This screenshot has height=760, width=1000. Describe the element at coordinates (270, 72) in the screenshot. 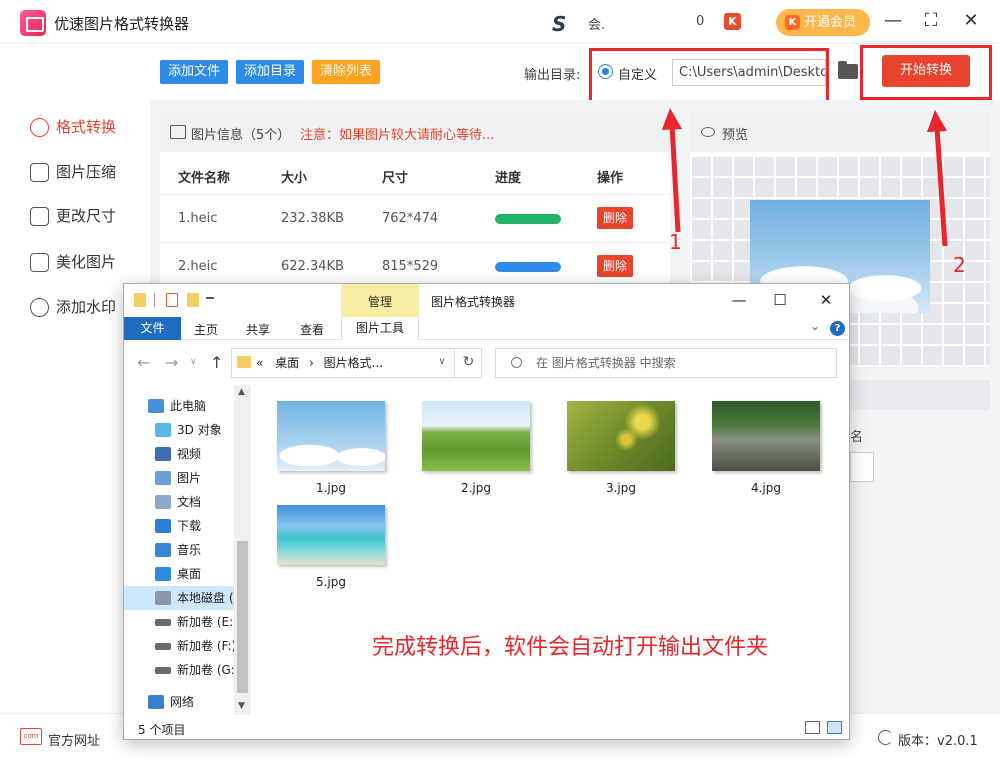

I see `add-folder-button: 添加目录` at that location.